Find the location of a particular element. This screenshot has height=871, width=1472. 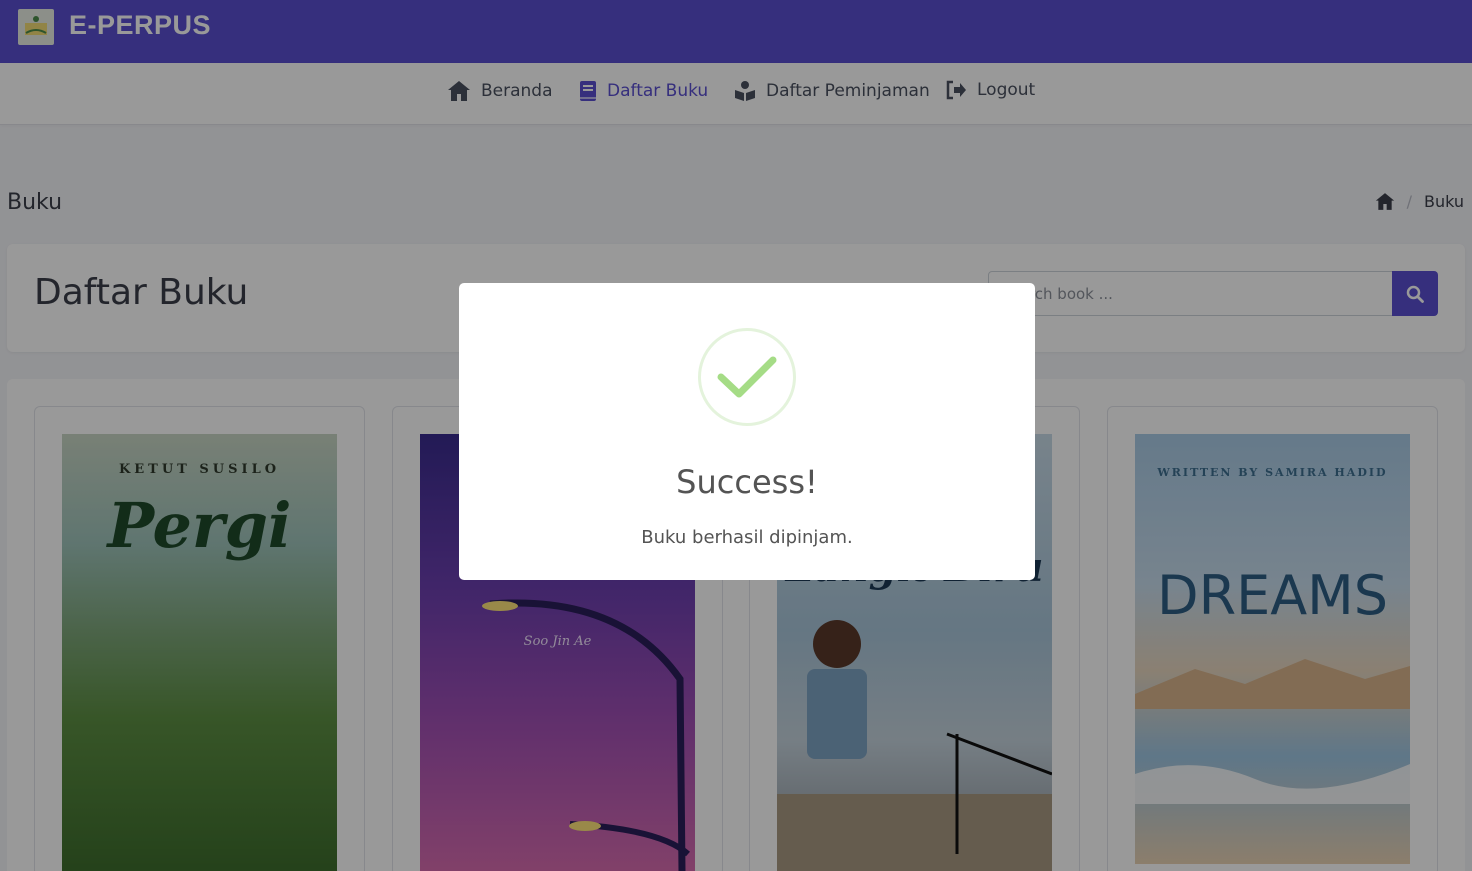

success-check-icon is located at coordinates (747, 377).